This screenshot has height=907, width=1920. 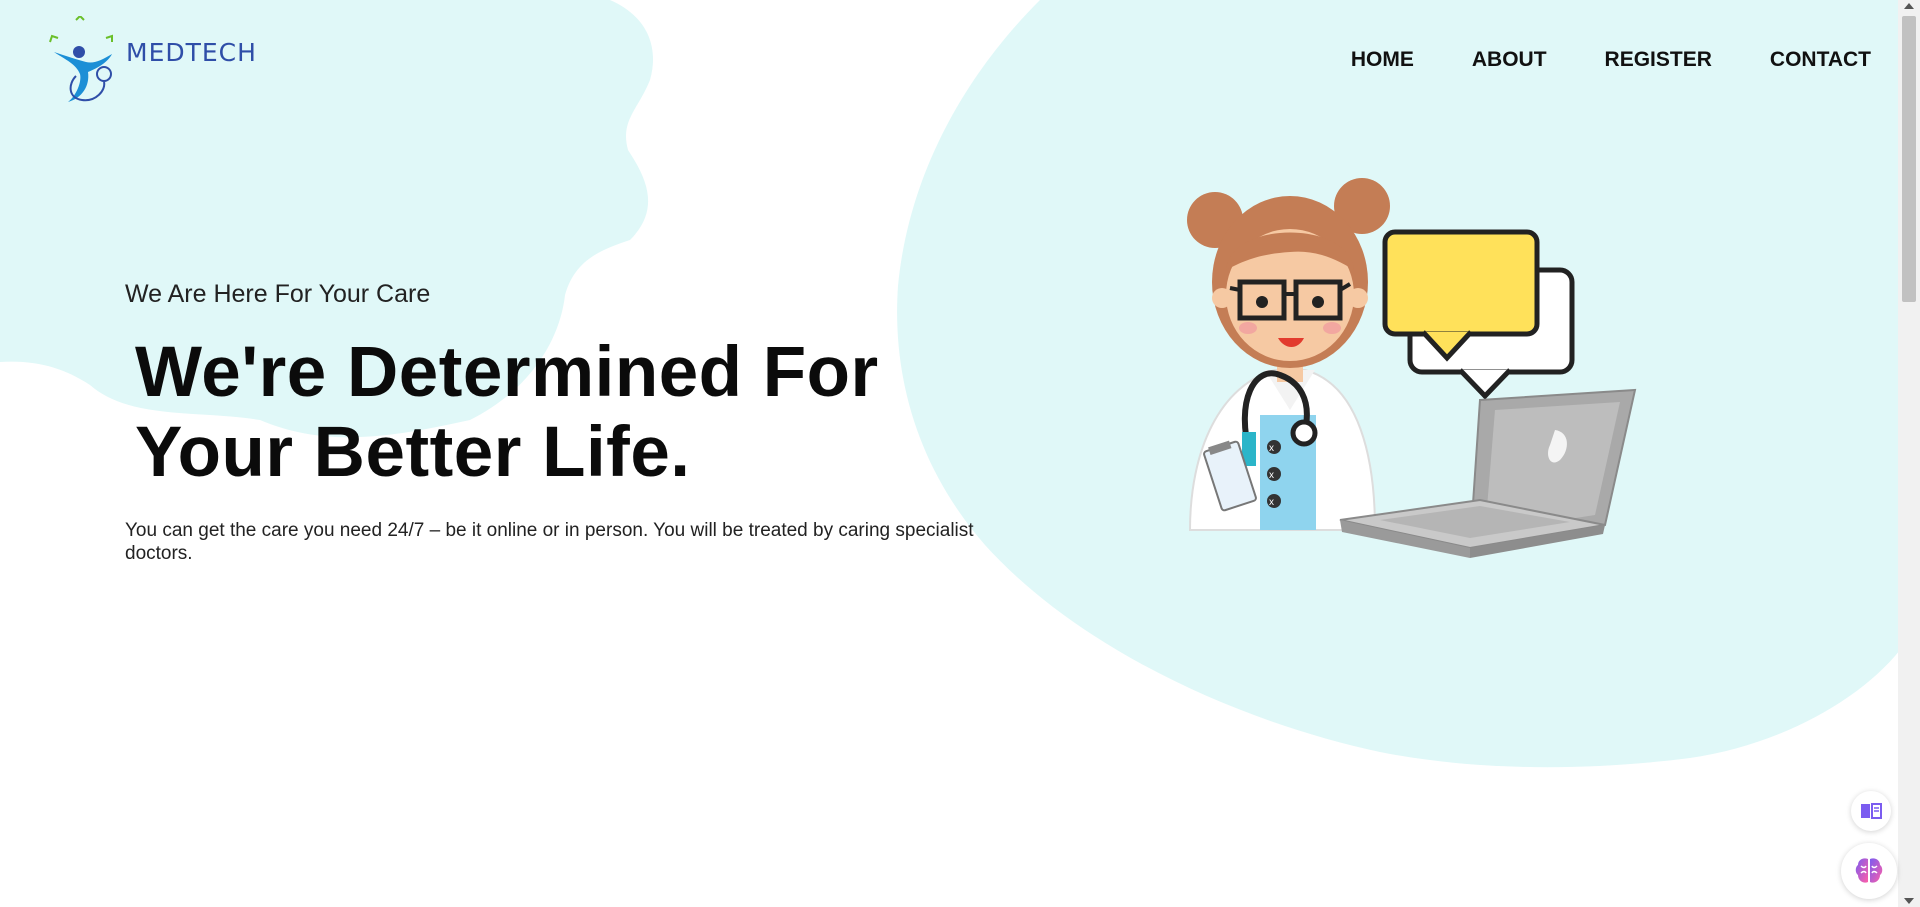 What do you see at coordinates (1488, 473) in the screenshot?
I see `laptop` at bounding box center [1488, 473].